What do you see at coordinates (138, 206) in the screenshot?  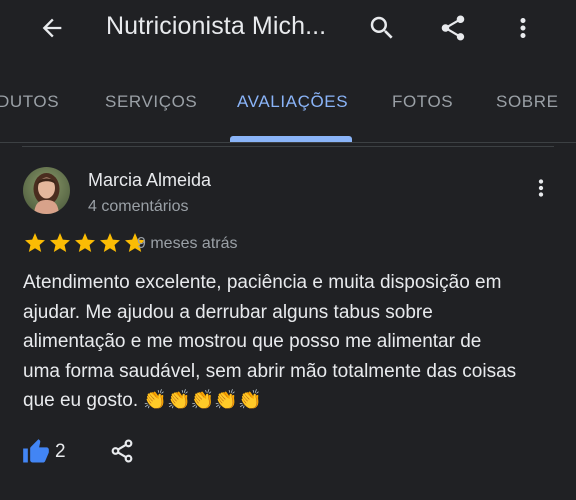 I see `reviewer-review-count: 4 comentários` at bounding box center [138, 206].